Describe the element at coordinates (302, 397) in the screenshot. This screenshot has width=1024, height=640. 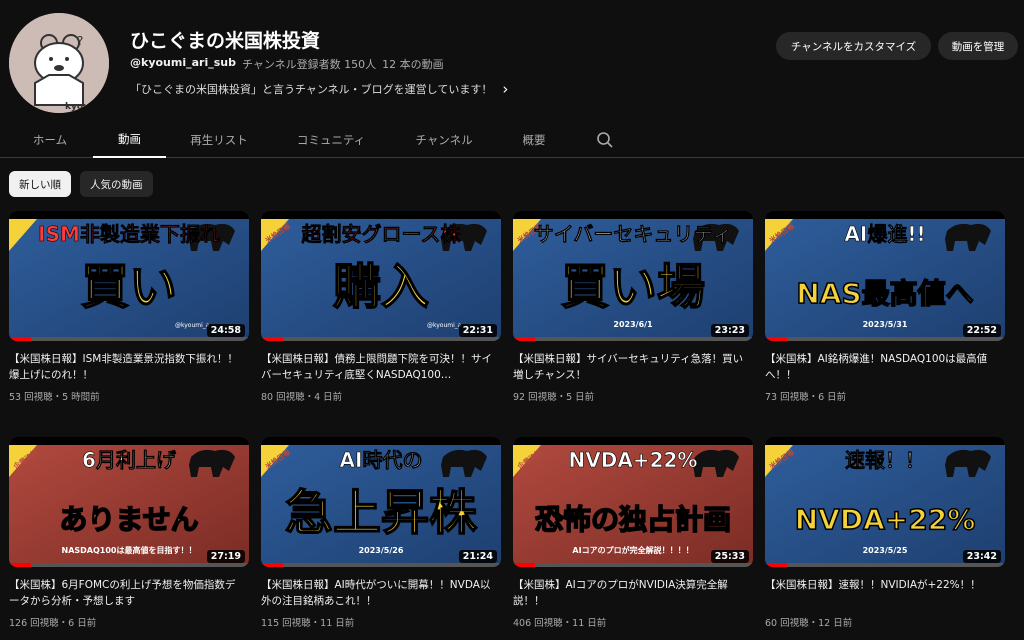
I see `video-meta: 80 回視聴・4 日前` at that location.